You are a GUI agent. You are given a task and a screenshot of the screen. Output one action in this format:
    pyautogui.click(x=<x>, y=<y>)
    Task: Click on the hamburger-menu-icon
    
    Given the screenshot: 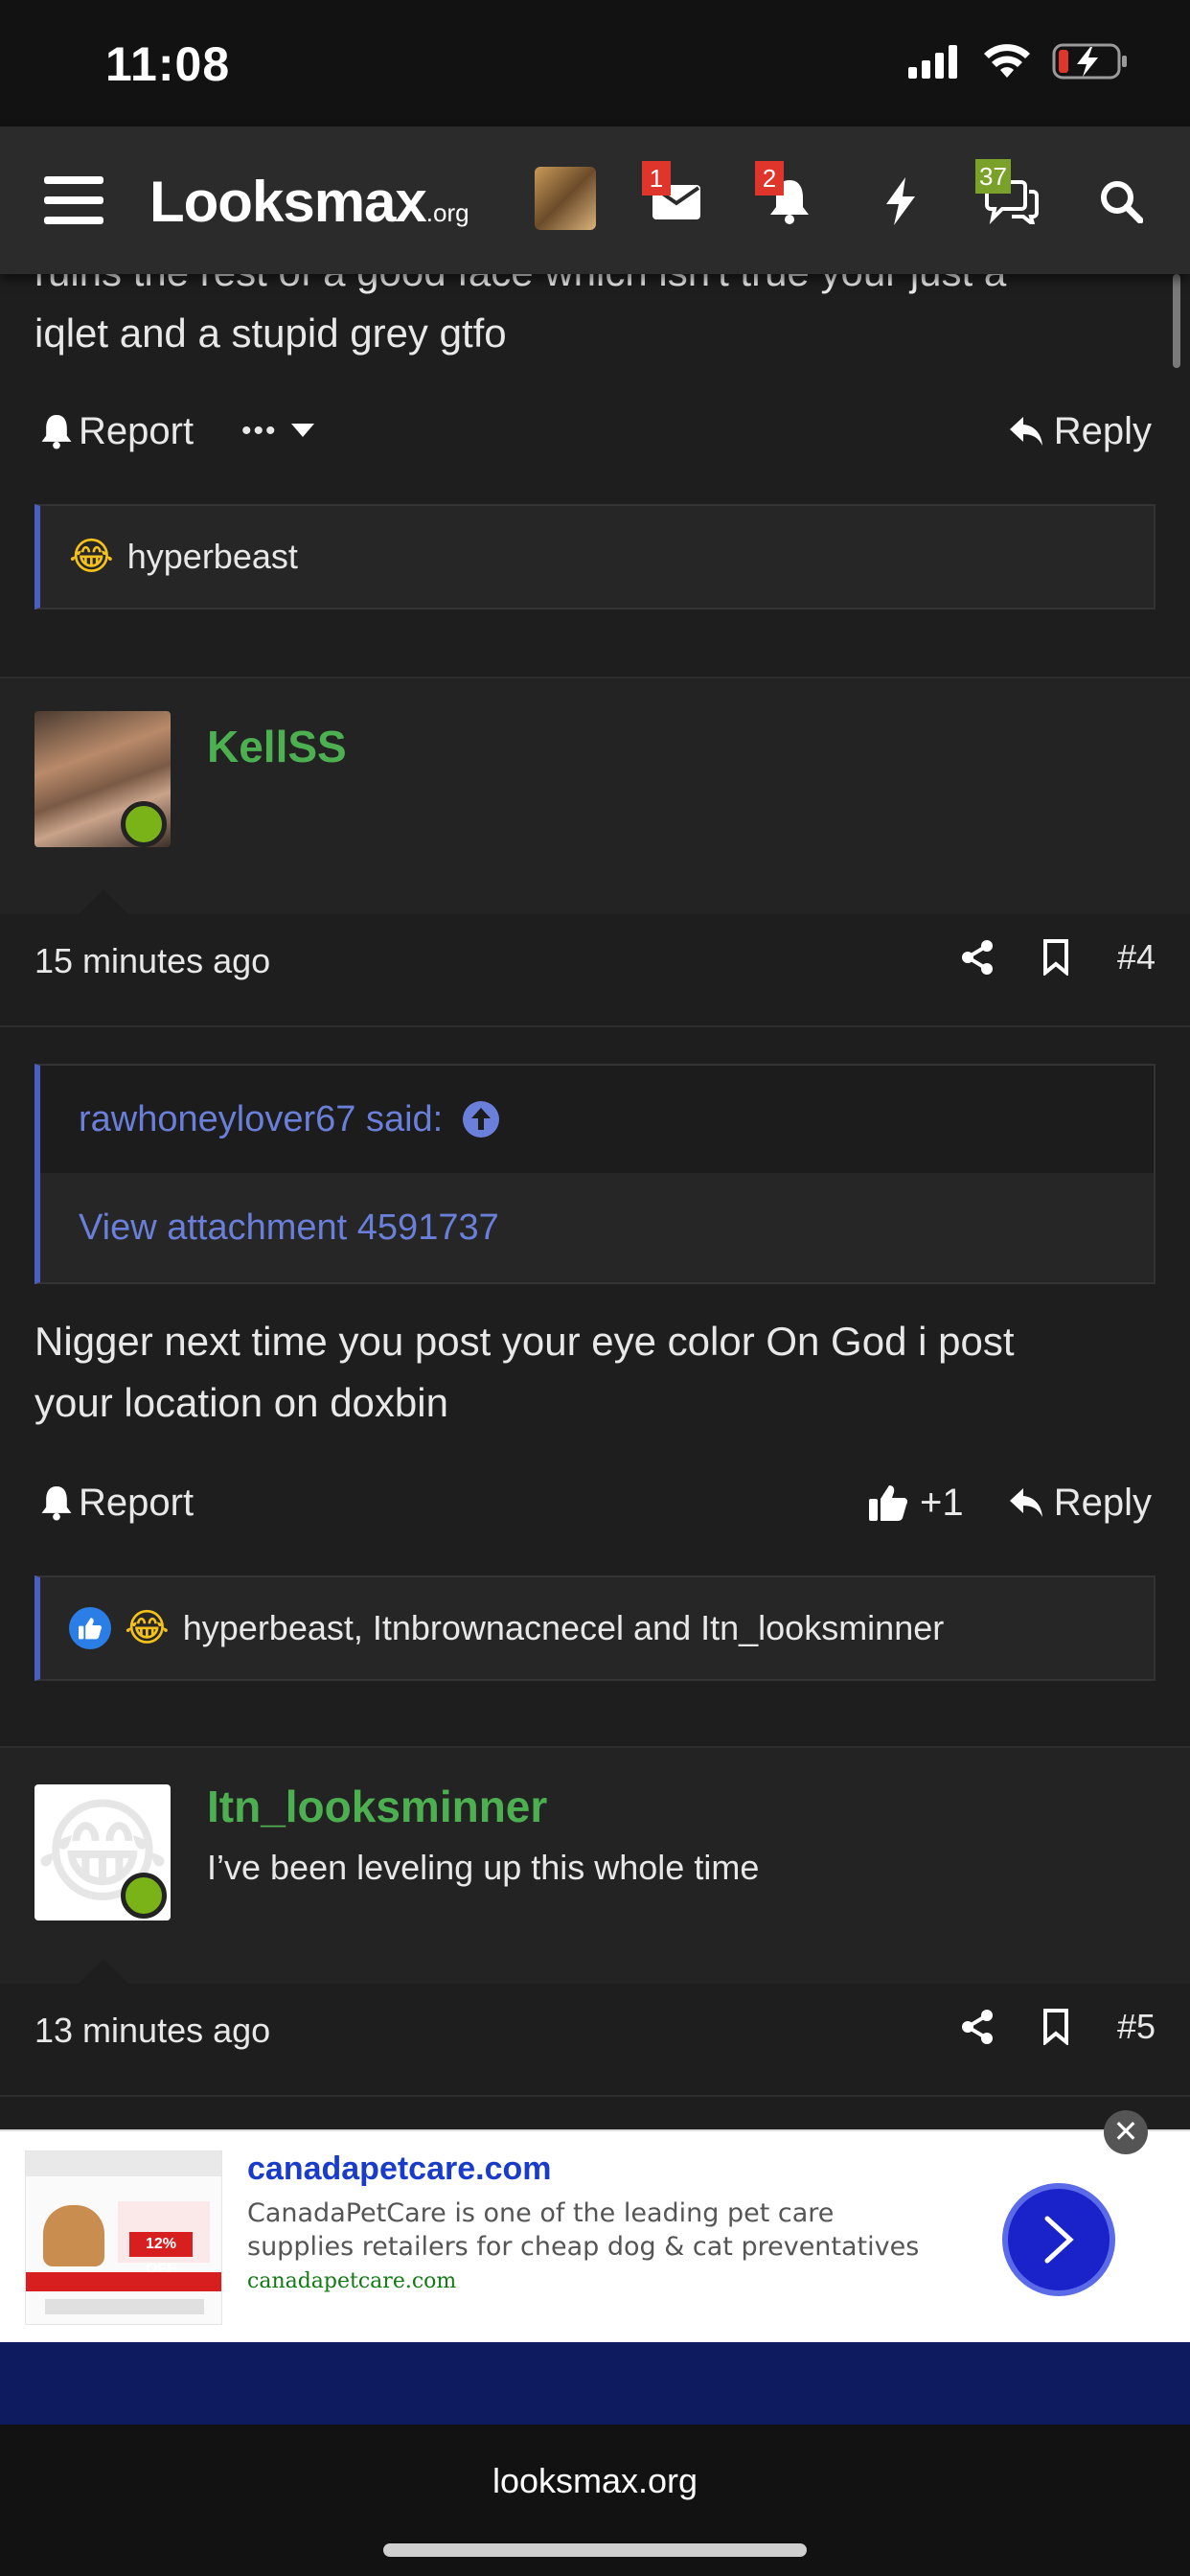 What is the action you would take?
    pyautogui.click(x=74, y=200)
    